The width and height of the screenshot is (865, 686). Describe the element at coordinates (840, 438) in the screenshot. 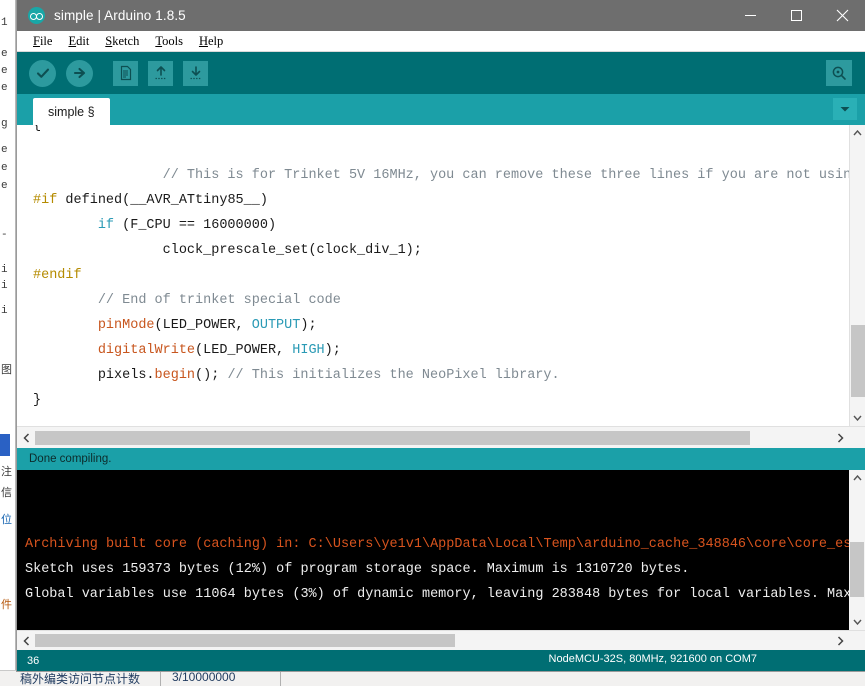

I see `scroll-right-arrow` at that location.